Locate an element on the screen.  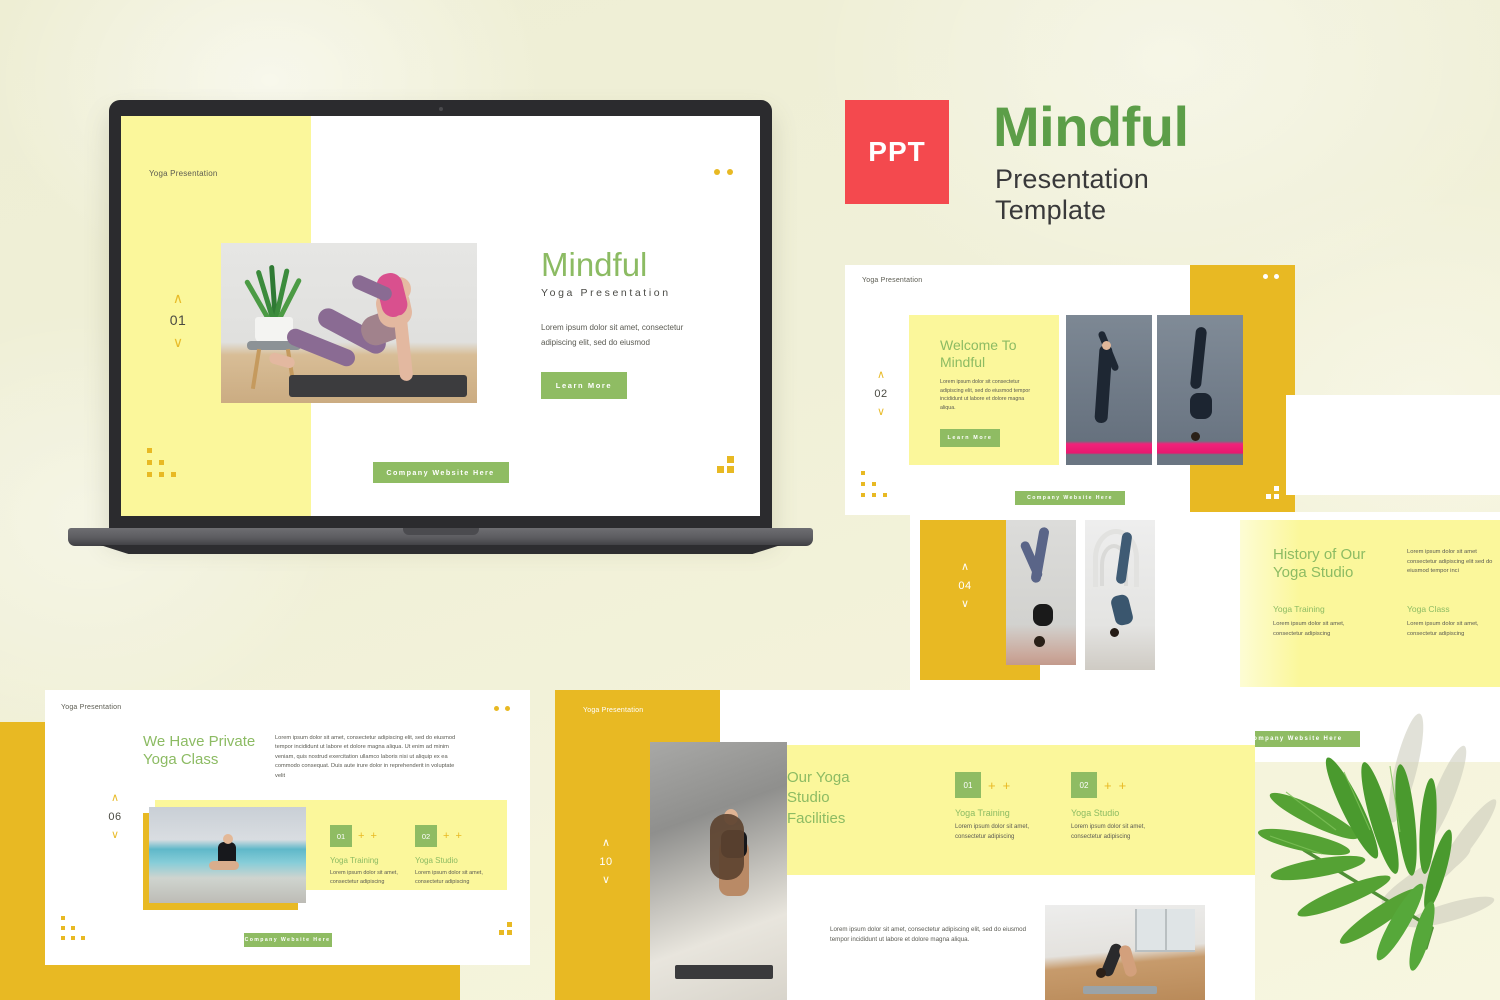
slide-06-pager: ∧ 06 ∨ is located at coordinates (115, 817).